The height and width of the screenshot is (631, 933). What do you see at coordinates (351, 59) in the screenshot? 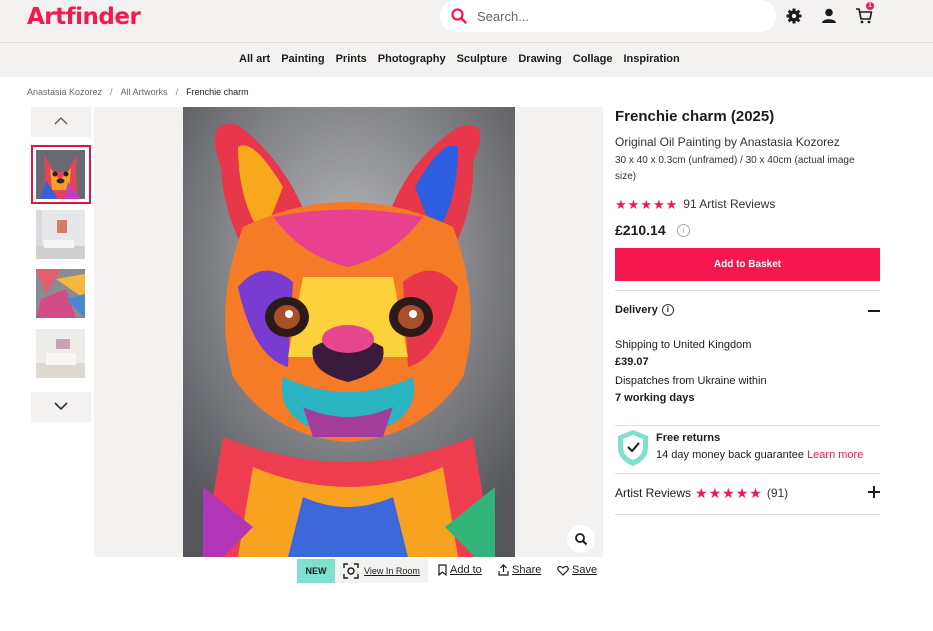
I see `nav-item-prints: Prints` at bounding box center [351, 59].